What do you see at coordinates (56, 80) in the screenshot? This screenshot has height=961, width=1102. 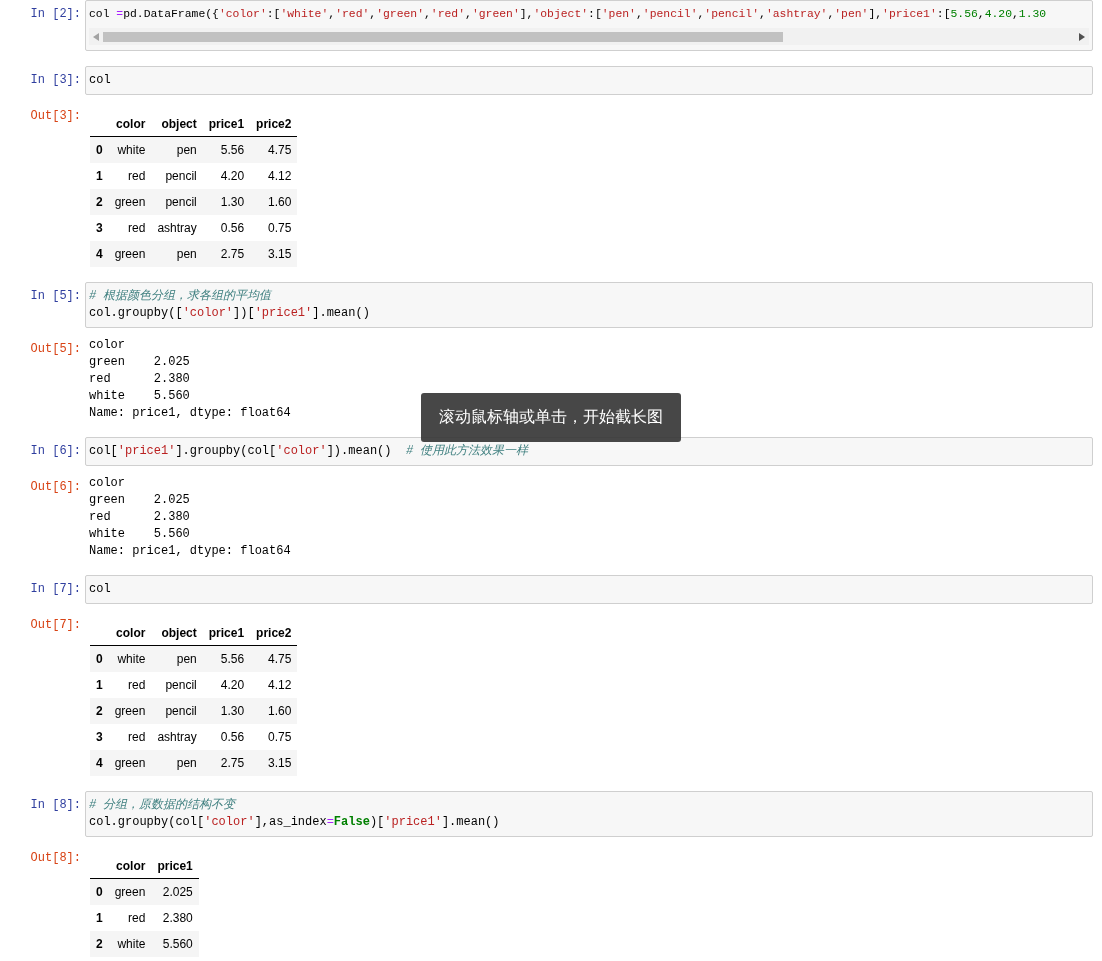 I see `input-prompt: In [3]:` at bounding box center [56, 80].